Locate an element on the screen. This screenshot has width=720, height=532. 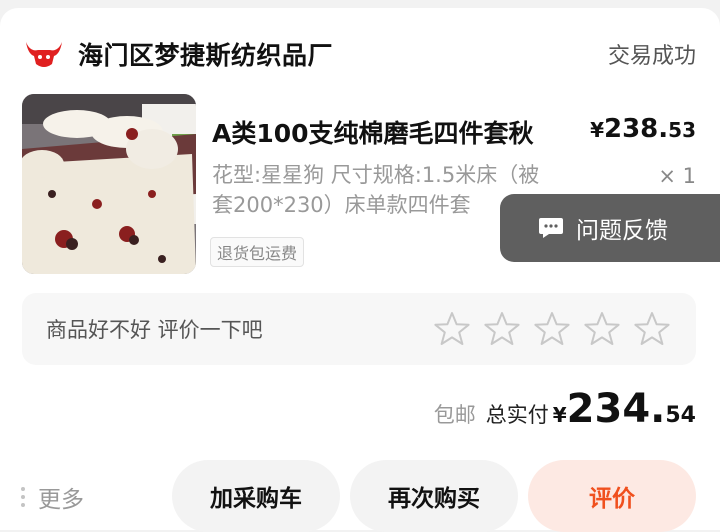
chat-bubble-icon is located at coordinates (551, 228).